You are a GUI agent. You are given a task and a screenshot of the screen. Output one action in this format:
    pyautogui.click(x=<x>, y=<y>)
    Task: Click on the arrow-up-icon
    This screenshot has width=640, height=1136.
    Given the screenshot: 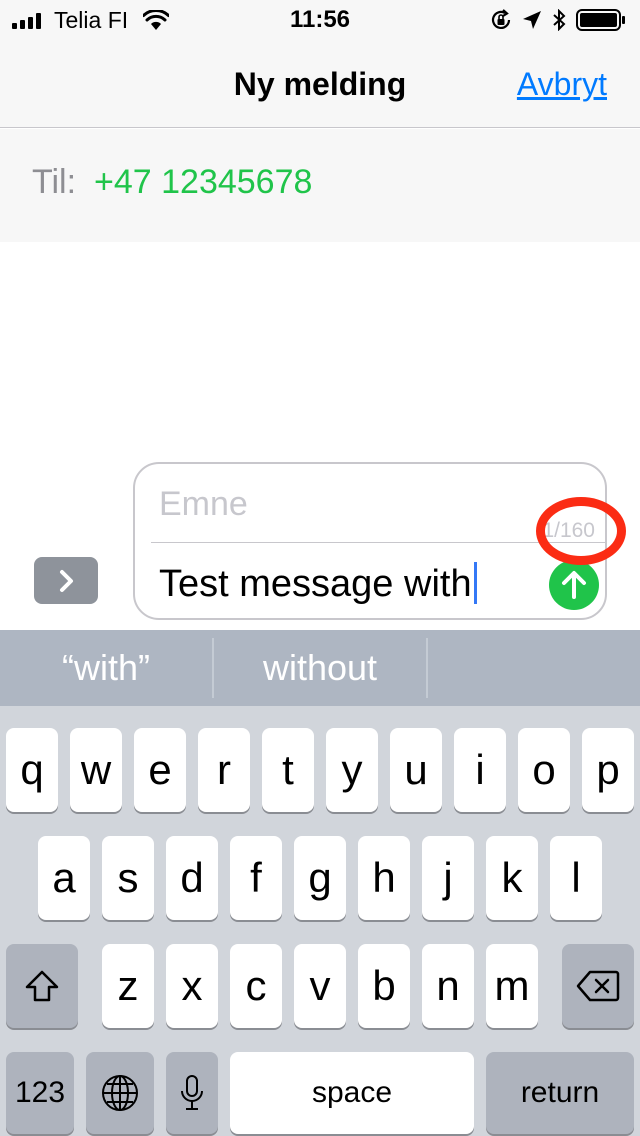 What is the action you would take?
    pyautogui.click(x=574, y=585)
    